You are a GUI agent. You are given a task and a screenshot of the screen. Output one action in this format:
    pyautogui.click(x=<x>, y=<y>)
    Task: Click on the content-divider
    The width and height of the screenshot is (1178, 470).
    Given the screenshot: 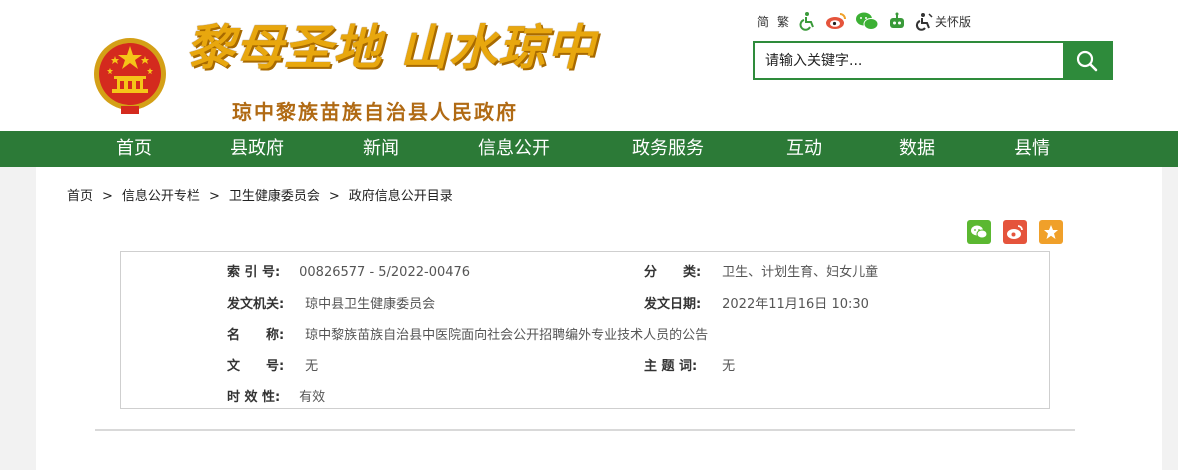 What is the action you would take?
    pyautogui.click(x=585, y=430)
    